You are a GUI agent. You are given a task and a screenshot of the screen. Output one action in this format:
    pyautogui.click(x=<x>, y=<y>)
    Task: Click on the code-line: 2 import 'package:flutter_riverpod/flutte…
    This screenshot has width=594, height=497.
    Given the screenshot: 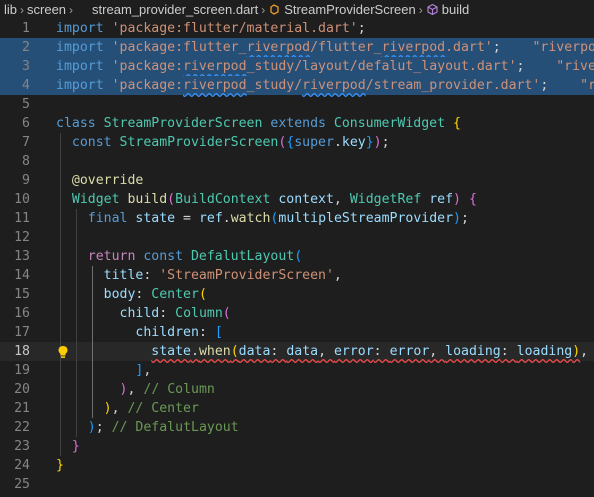 What is the action you would take?
    pyautogui.click(x=297, y=47)
    